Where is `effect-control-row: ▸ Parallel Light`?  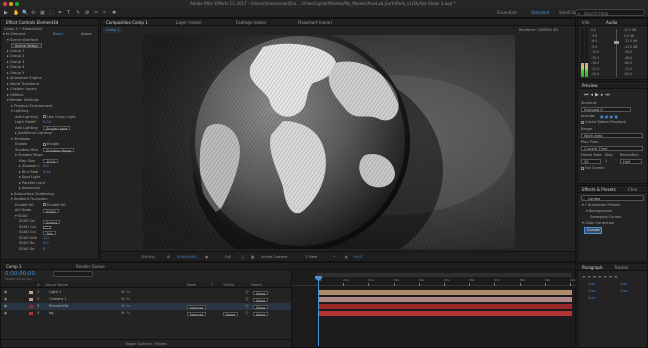 effect-control-row: ▸ Parallel Light is located at coordinates (49, 183).